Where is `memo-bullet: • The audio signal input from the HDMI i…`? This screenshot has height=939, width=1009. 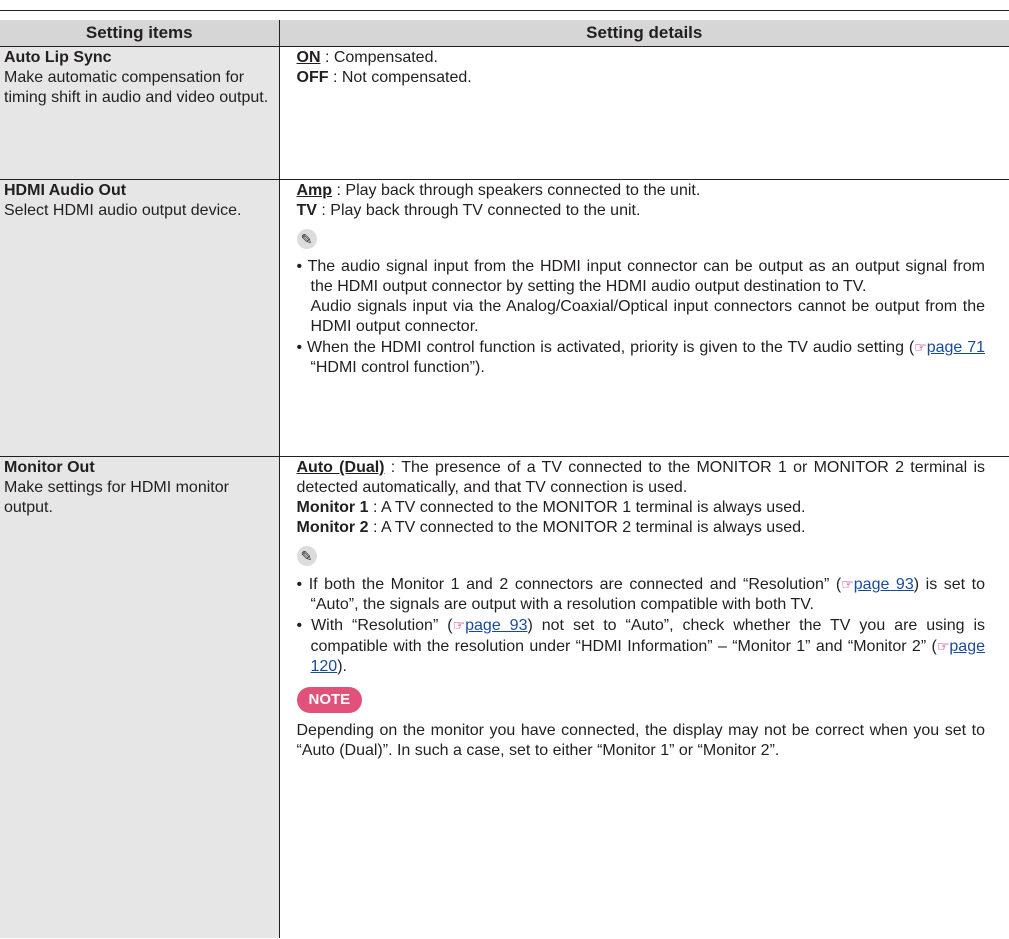 memo-bullet: • The audio signal input from the HDMI i… is located at coordinates (641, 276).